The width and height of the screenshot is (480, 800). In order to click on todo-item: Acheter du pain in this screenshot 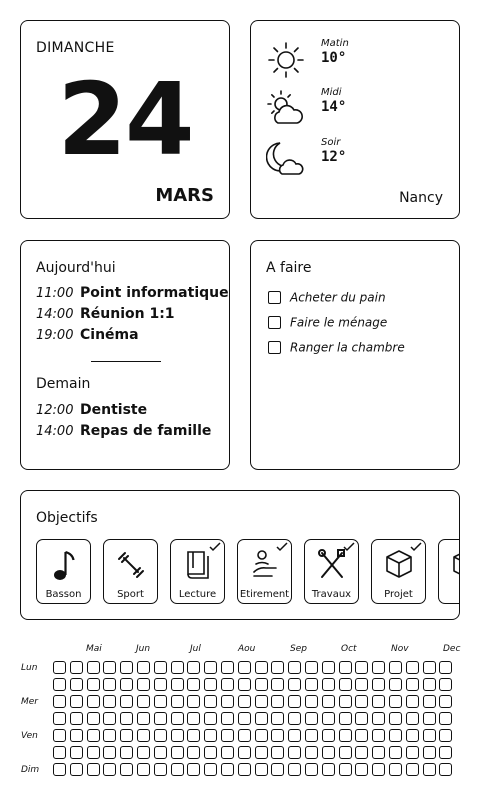, I will do `click(327, 296)`.